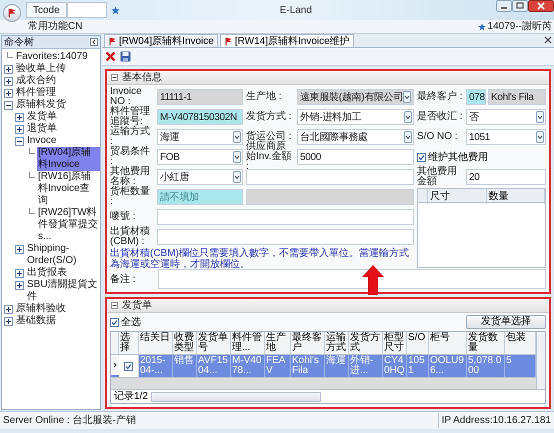  I want to click on tree-item: Invoce, so click(42, 141).